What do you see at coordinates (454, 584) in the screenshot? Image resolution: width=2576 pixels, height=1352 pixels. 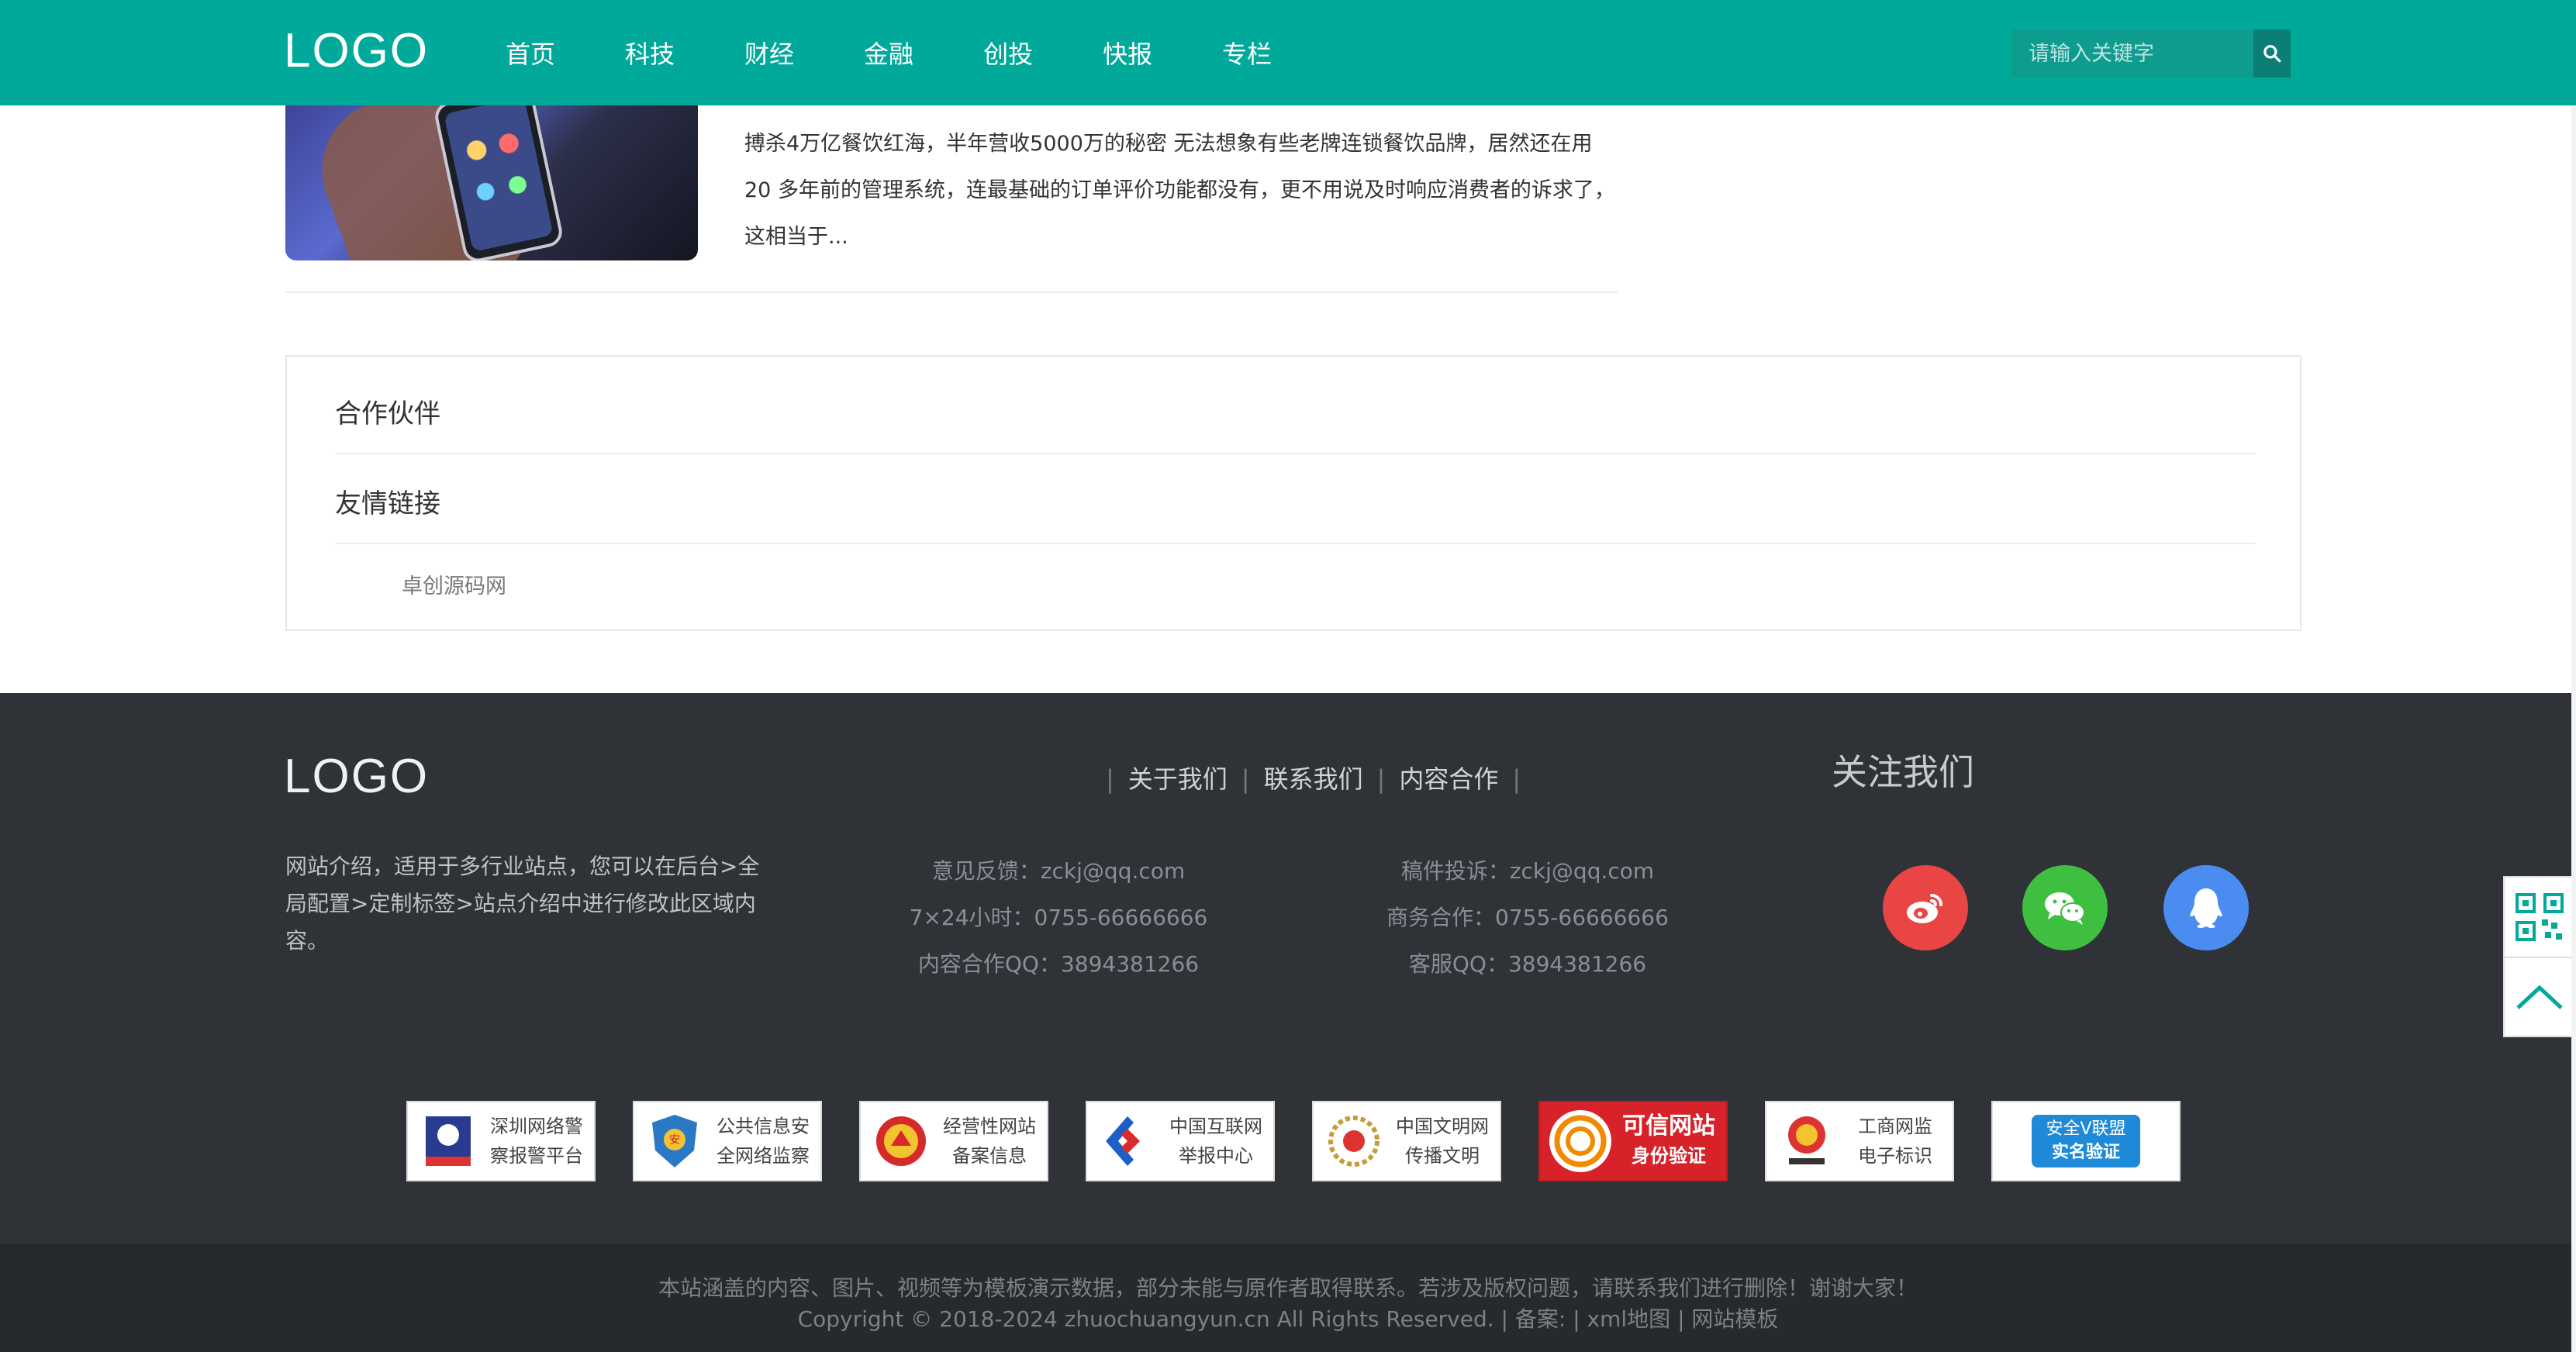 I see `friend-link: 卓创源码网` at bounding box center [454, 584].